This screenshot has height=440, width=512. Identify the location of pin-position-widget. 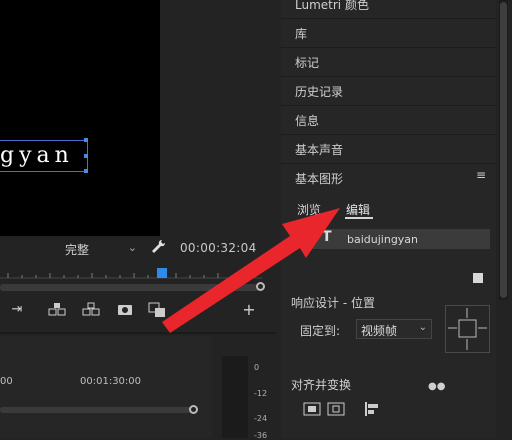
(467, 329).